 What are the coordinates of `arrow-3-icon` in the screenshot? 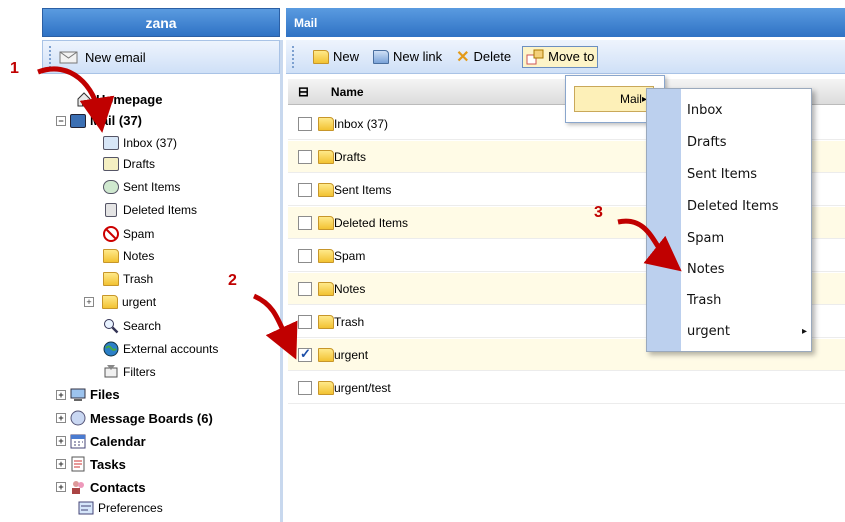 It's located at (649, 245).